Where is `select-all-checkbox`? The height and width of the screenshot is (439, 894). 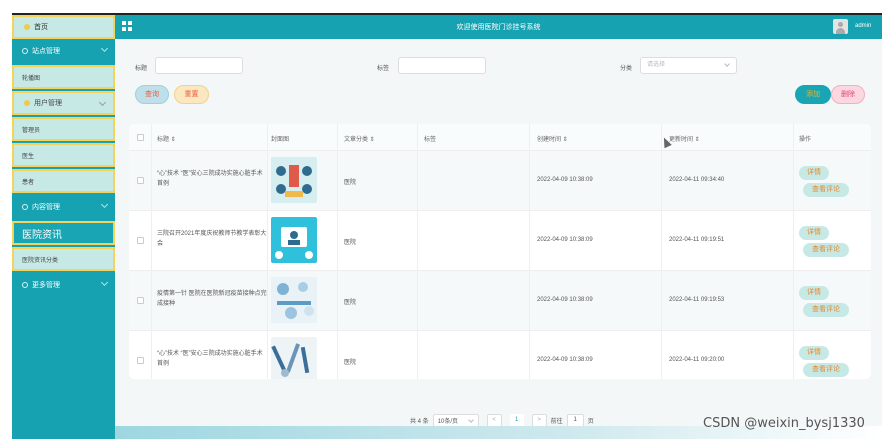
select-all-checkbox is located at coordinates (140, 137).